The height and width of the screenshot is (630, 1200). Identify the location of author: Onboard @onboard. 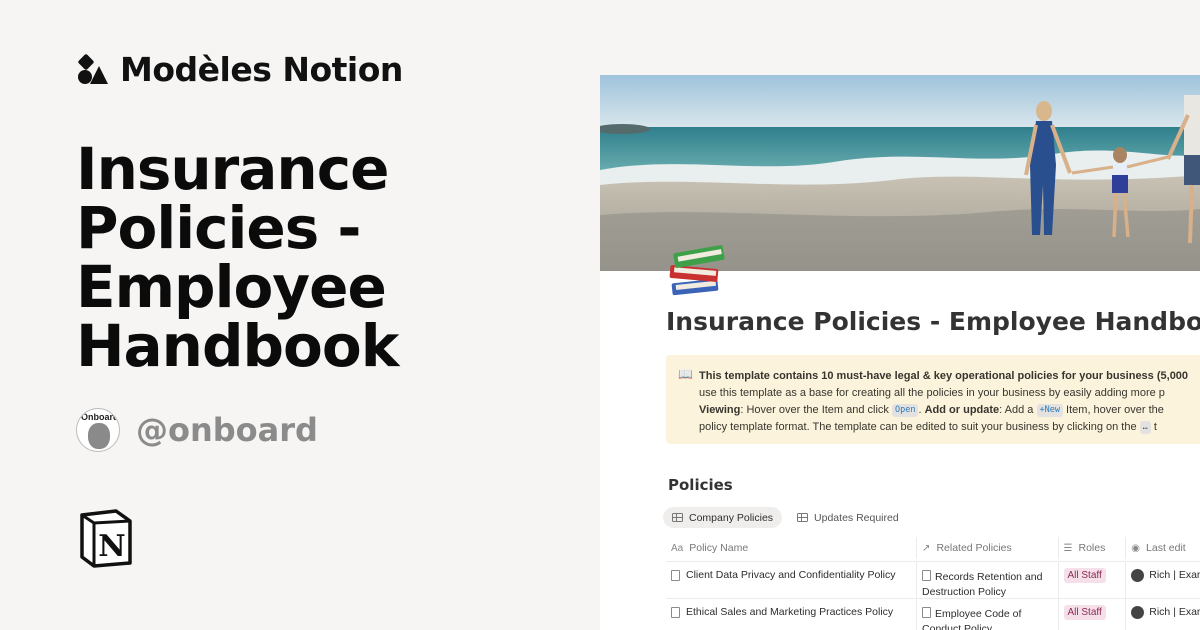
(197, 430).